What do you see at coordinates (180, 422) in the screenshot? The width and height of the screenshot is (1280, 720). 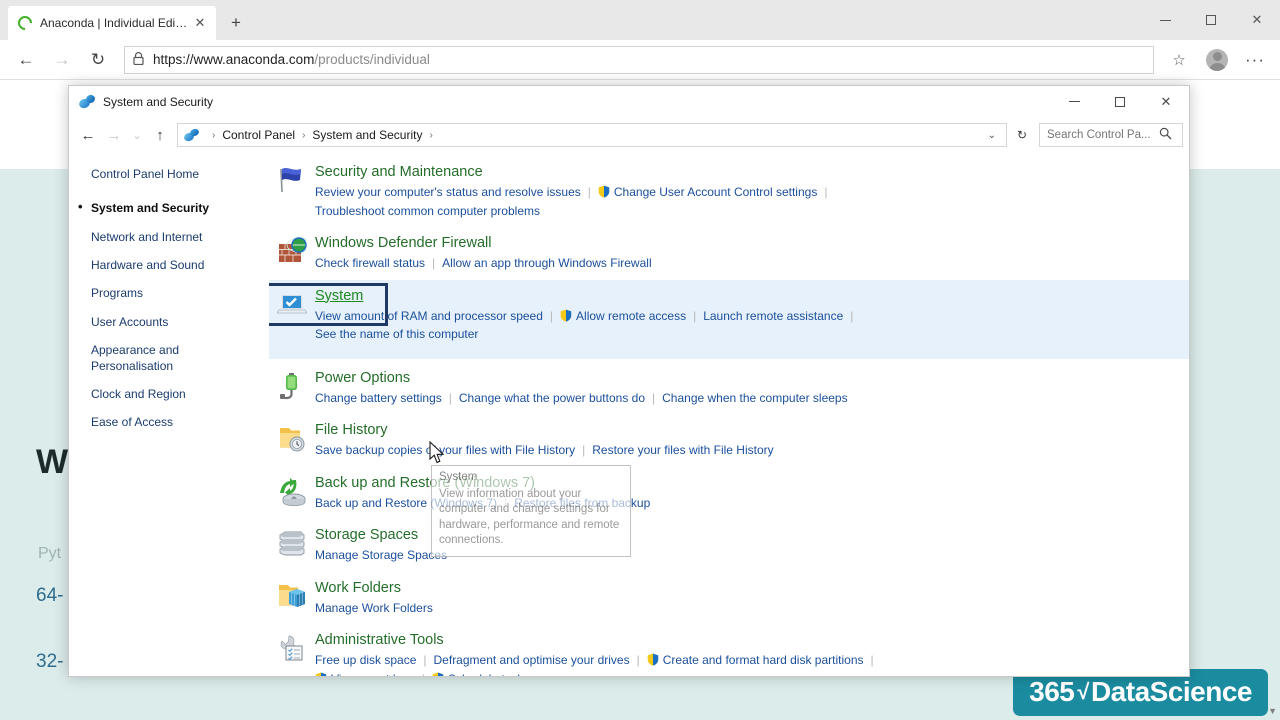 I see `sidebar-item-ease-of-access: Ease of Access` at bounding box center [180, 422].